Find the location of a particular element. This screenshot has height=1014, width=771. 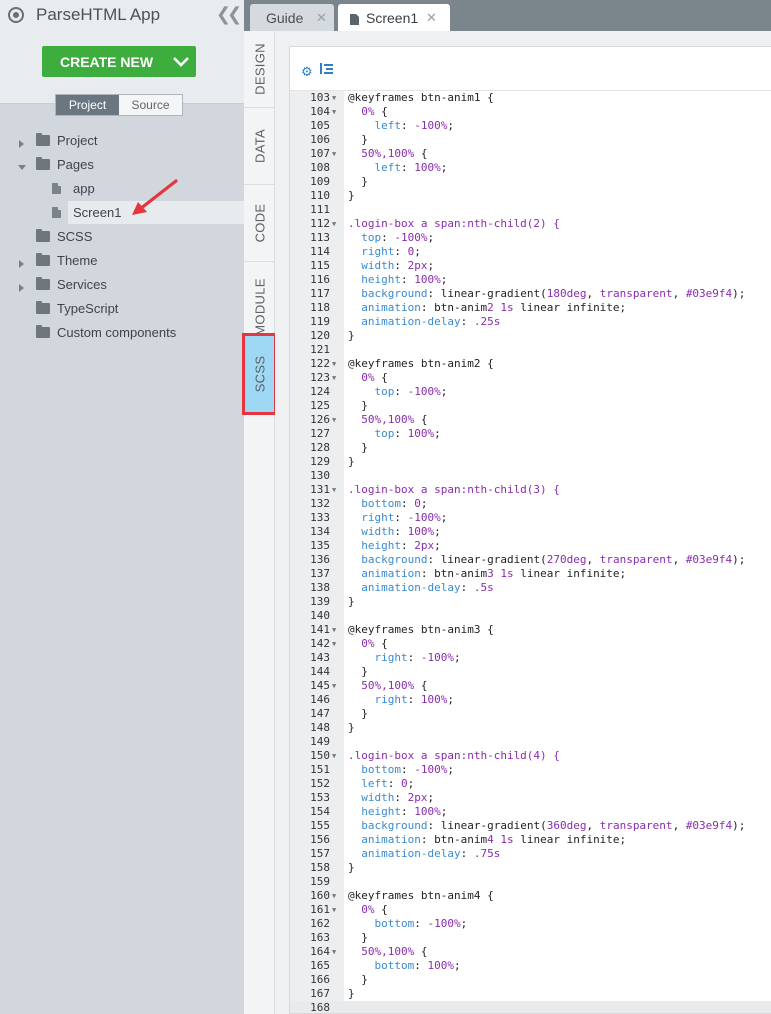

code-line: 159 is located at coordinates (530, 882).